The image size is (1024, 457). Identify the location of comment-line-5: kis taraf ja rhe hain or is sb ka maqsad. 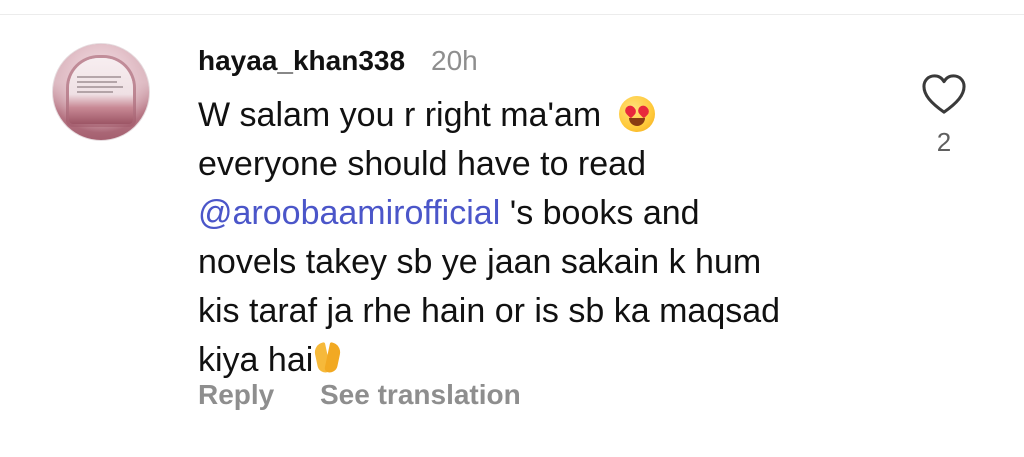
(489, 311).